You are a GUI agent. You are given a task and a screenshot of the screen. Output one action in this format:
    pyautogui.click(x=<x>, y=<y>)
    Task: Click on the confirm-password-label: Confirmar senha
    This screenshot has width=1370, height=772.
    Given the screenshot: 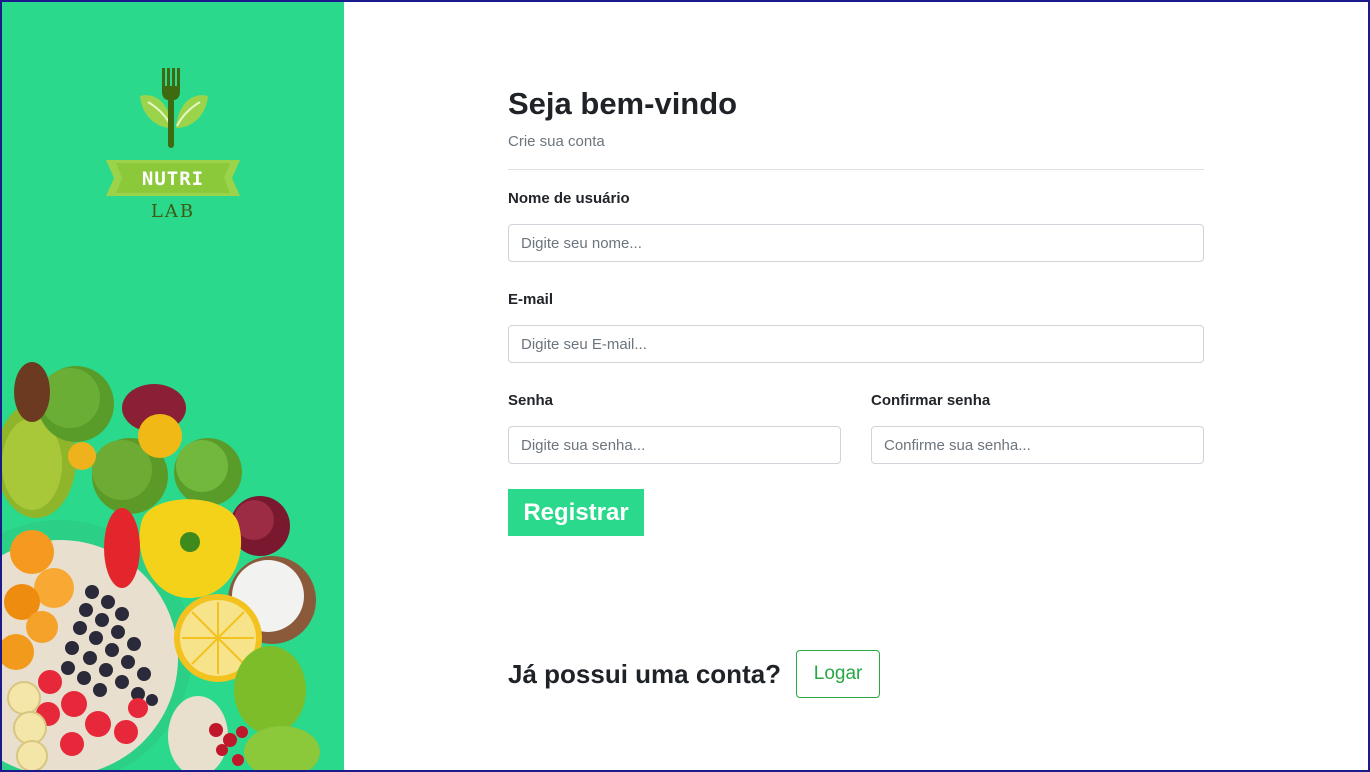 What is the action you would take?
    pyautogui.click(x=931, y=400)
    